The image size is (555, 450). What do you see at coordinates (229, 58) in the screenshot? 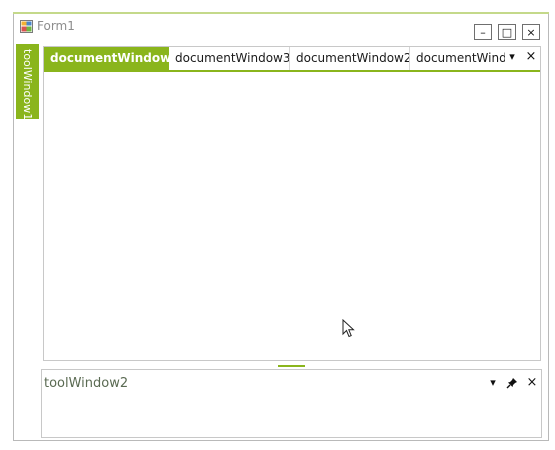
I see `tab-document-window-3: documentWindow3` at bounding box center [229, 58].